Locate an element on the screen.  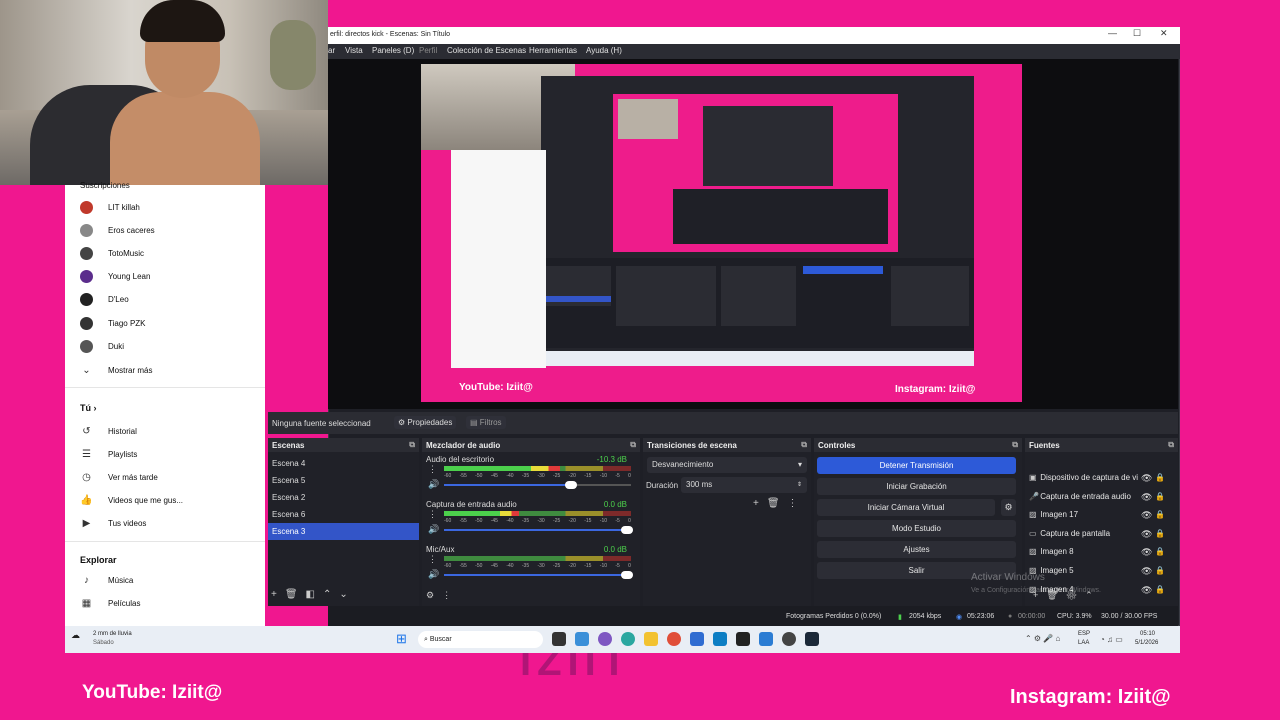
scene-item: Escena 6 is located at coordinates (343, 514).